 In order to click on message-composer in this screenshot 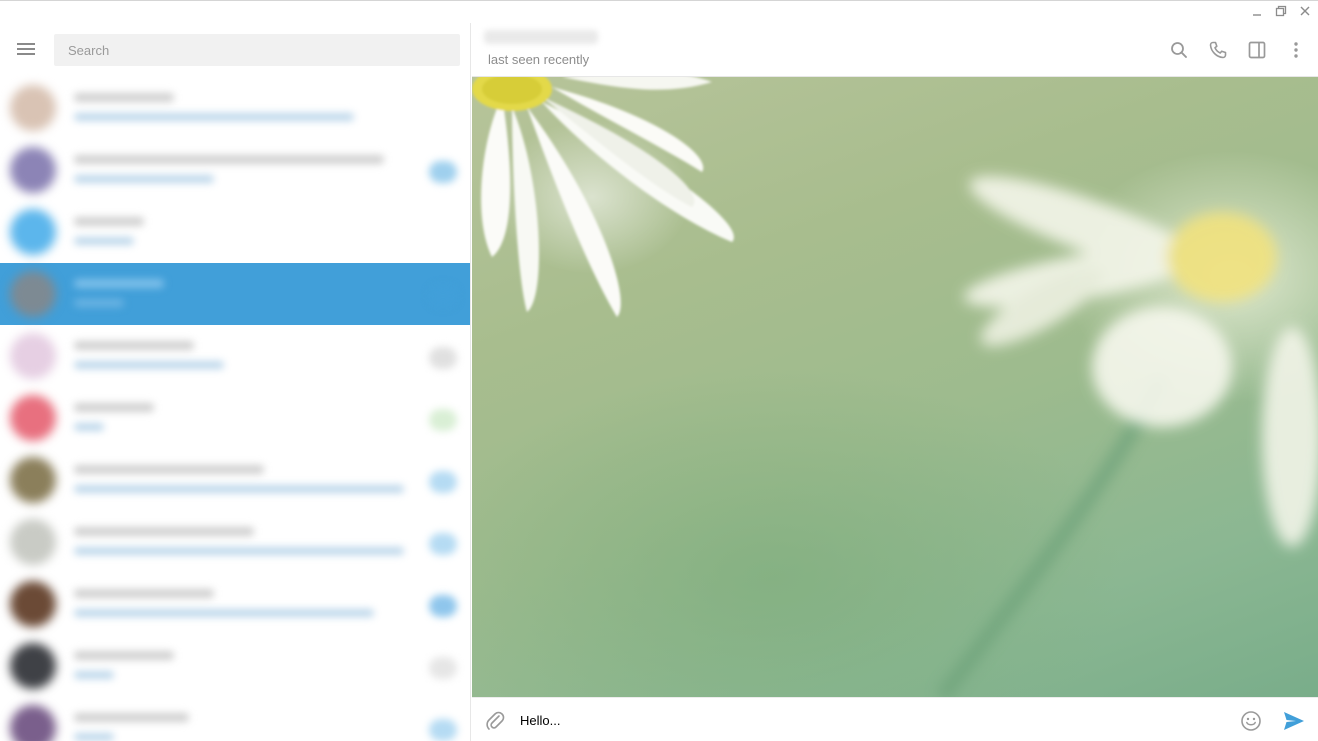, I will do `click(895, 719)`.